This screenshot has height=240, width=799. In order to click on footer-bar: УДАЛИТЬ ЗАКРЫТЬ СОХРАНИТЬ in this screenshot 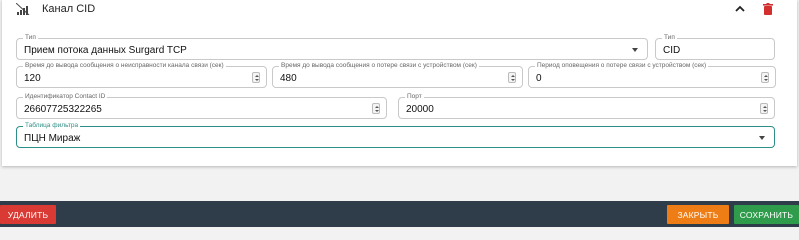, I will do `click(399, 214)`.